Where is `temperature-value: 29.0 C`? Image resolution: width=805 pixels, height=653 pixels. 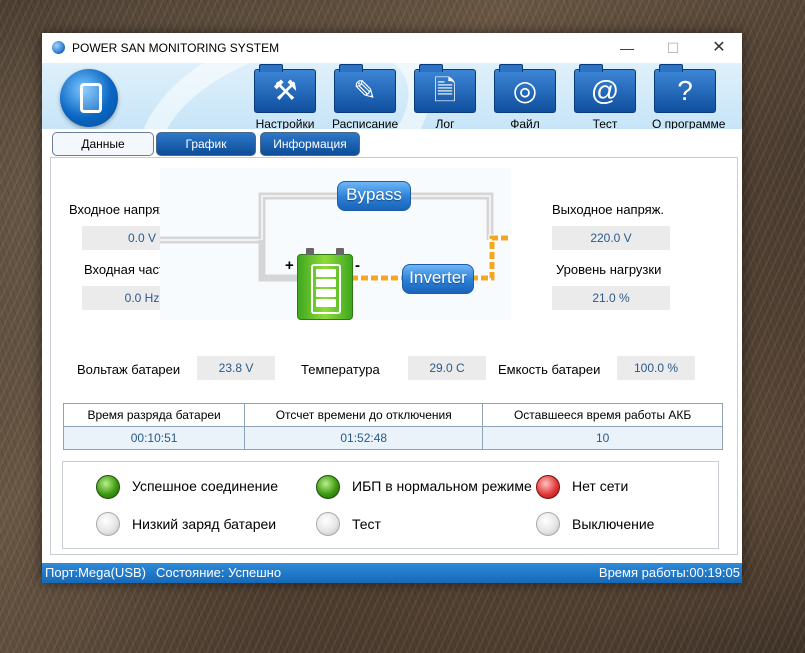 temperature-value: 29.0 C is located at coordinates (447, 368).